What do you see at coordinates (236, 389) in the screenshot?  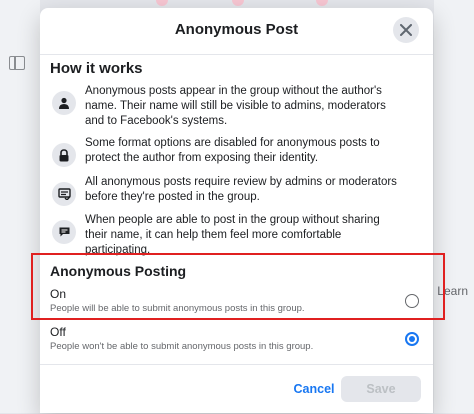 I see `dialog-footer: Cancel Save` at bounding box center [236, 389].